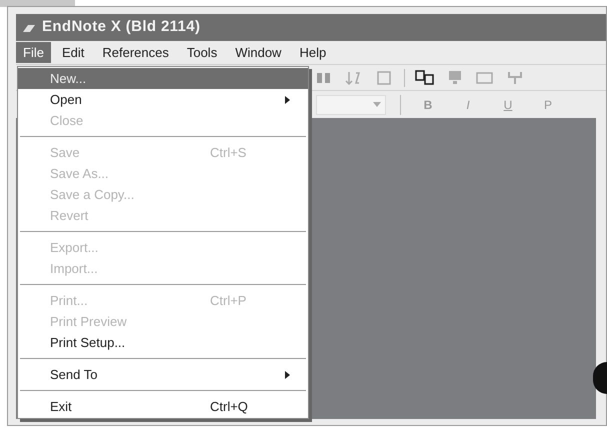  Describe the element at coordinates (229, 153) in the screenshot. I see `shortcut-label: Ctrl+S` at that location.